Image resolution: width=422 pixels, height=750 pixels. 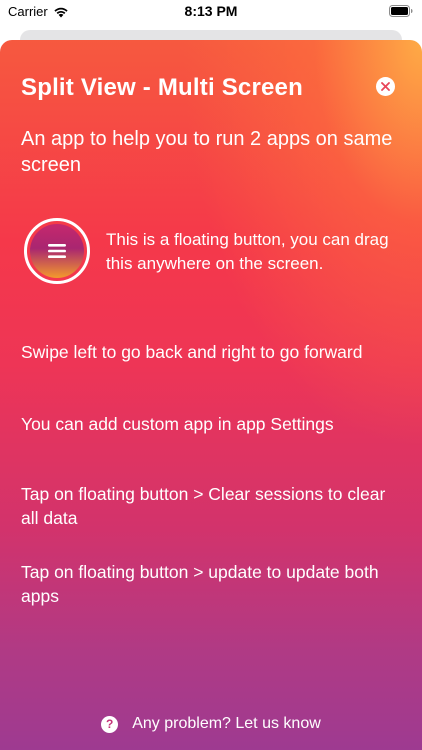 I want to click on floating-button-preview, so click(x=57, y=251).